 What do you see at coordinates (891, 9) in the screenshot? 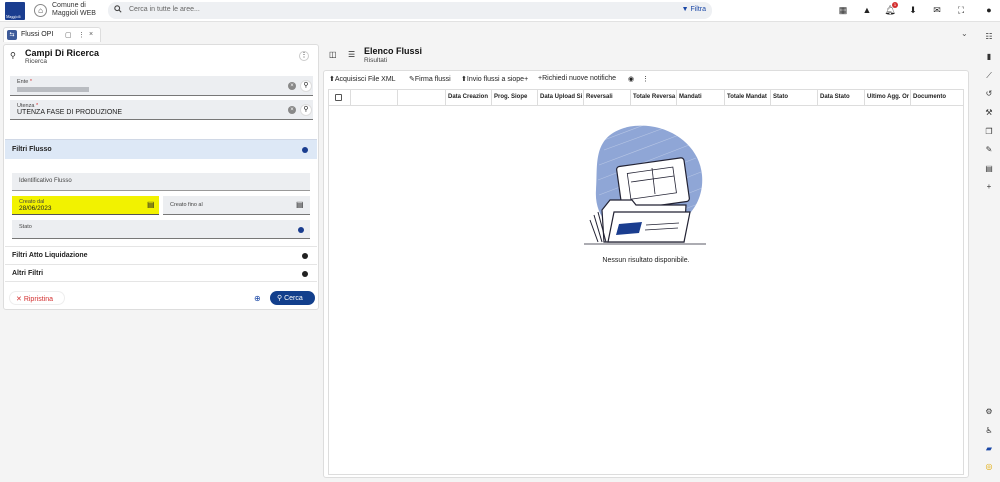
I see `bell-icon: 🔔︎ 1` at bounding box center [891, 9].